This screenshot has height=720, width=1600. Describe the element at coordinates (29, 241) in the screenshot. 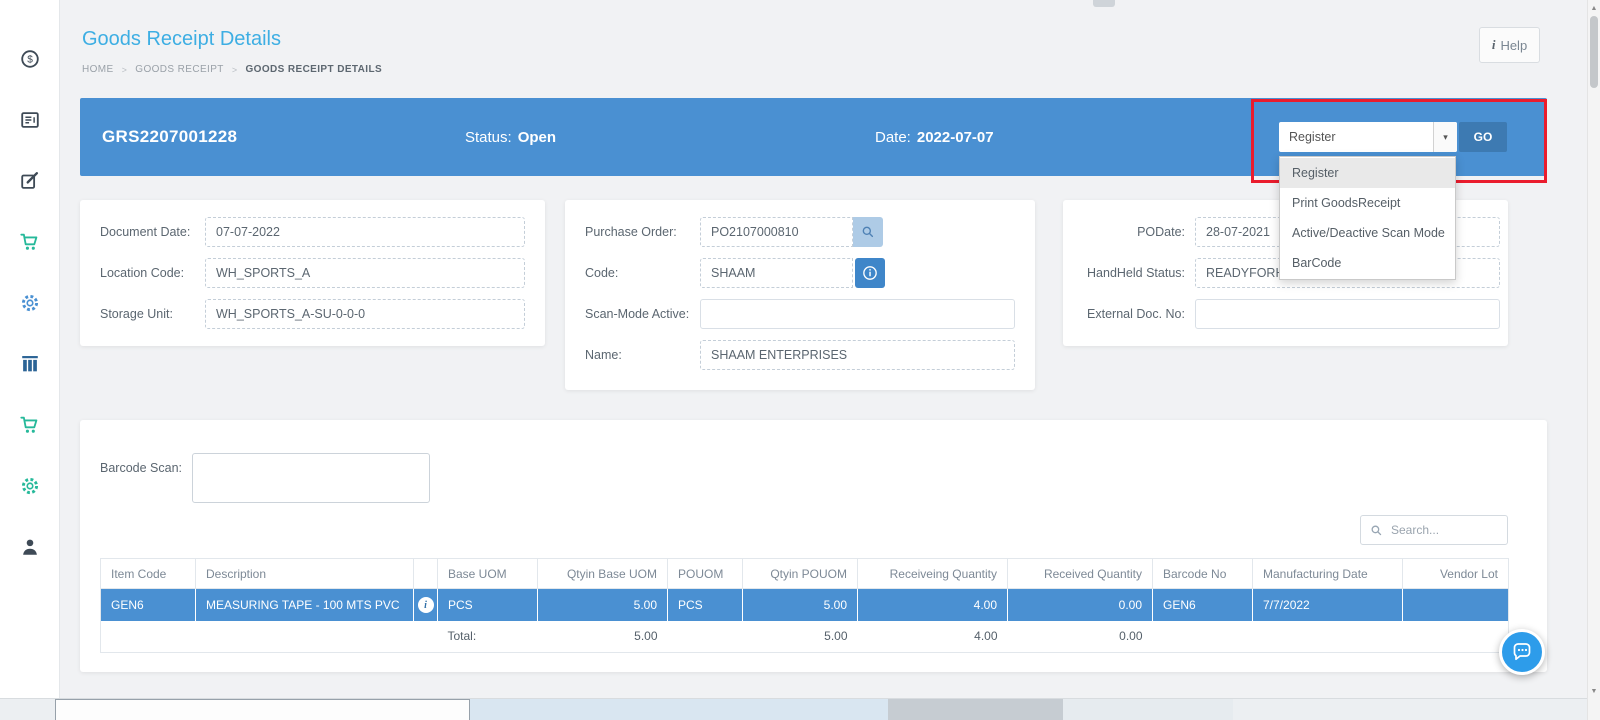

I see `sidebar-item-cart` at that location.